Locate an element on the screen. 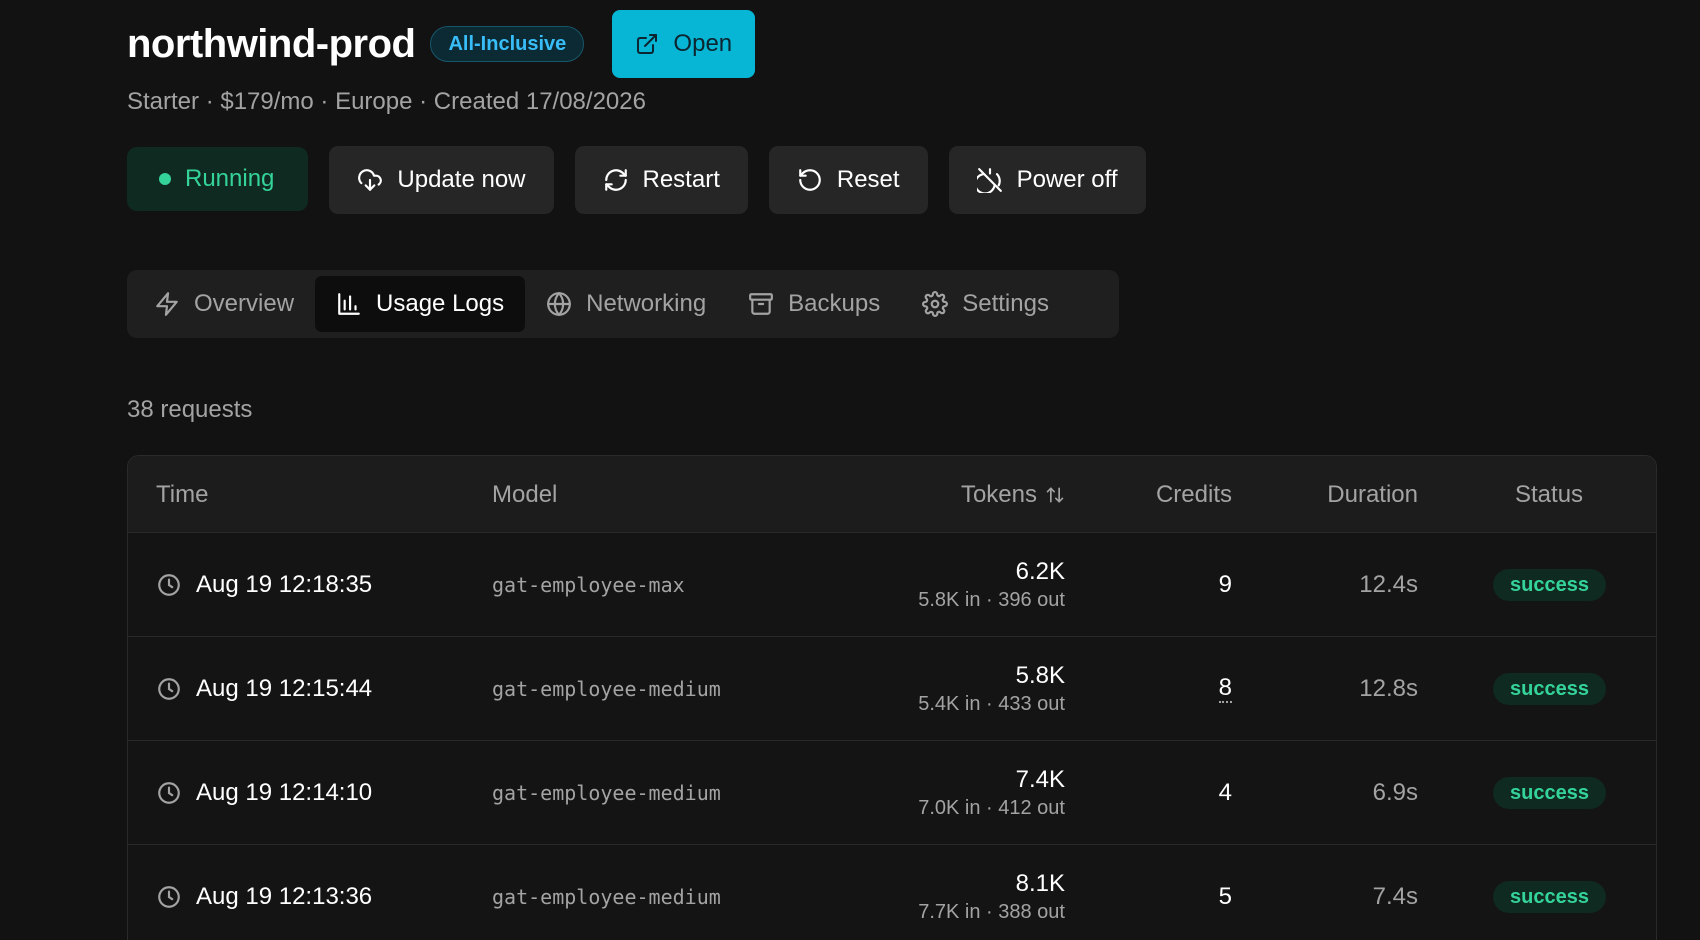 The image size is (1700, 940). refresh-icon is located at coordinates (615, 180).